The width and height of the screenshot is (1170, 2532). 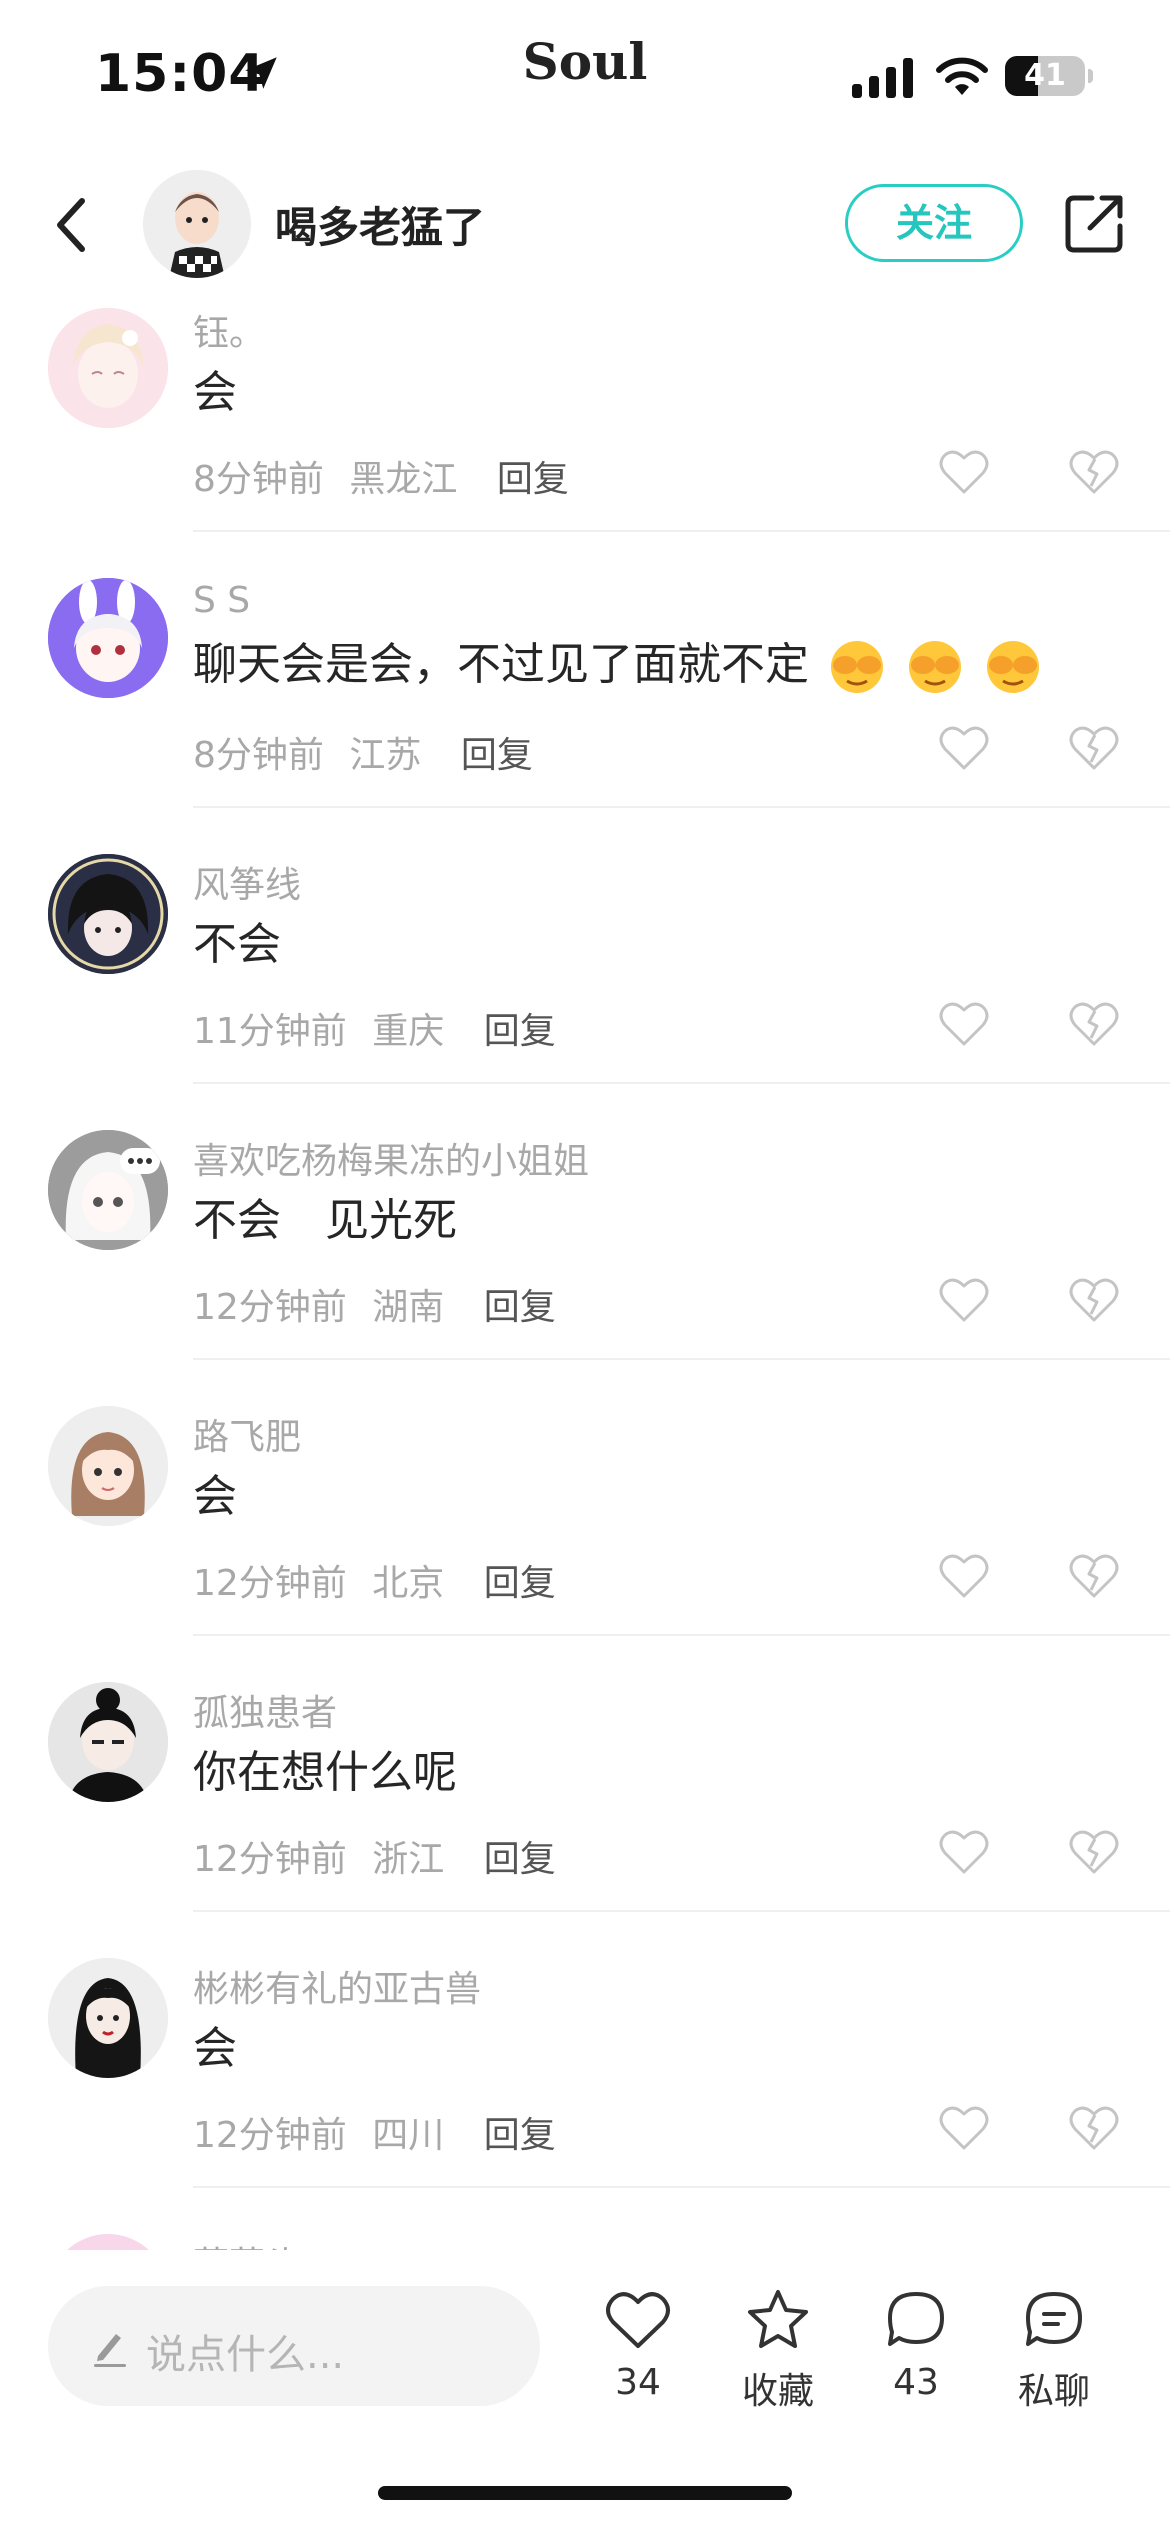 What do you see at coordinates (229, 330) in the screenshot?
I see `comment-username: 钰。` at bounding box center [229, 330].